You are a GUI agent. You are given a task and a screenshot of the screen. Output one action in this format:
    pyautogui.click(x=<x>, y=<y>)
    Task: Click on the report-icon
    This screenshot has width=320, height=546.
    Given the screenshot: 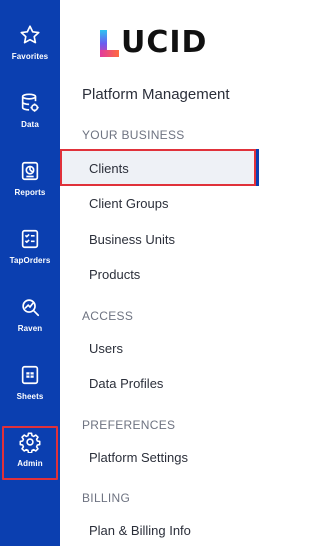 What is the action you would take?
    pyautogui.click(x=30, y=171)
    